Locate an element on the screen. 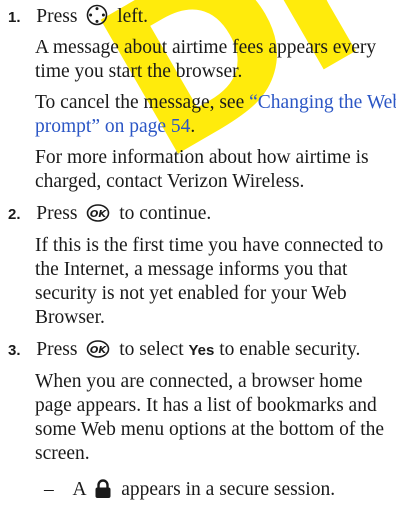 This screenshot has height=514, width=396. step-1-press: Press is located at coordinates (57, 16).